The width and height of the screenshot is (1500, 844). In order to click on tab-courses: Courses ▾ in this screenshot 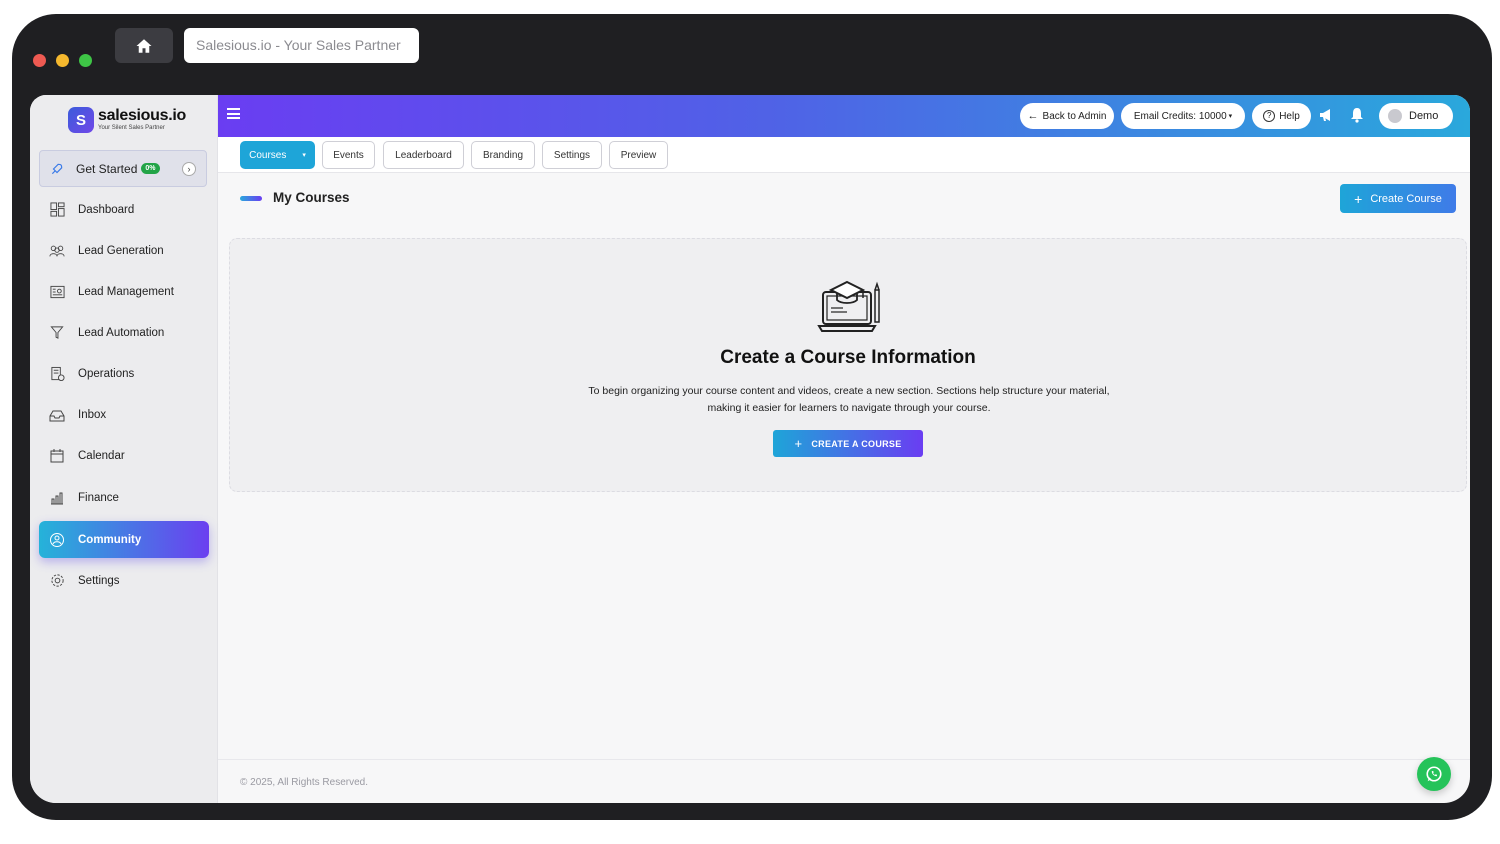, I will do `click(277, 155)`.